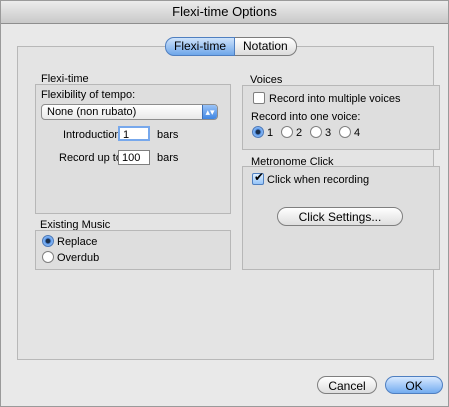 The height and width of the screenshot is (407, 449). Describe the element at coordinates (347, 385) in the screenshot. I see `cancel-button: Cancel` at that location.